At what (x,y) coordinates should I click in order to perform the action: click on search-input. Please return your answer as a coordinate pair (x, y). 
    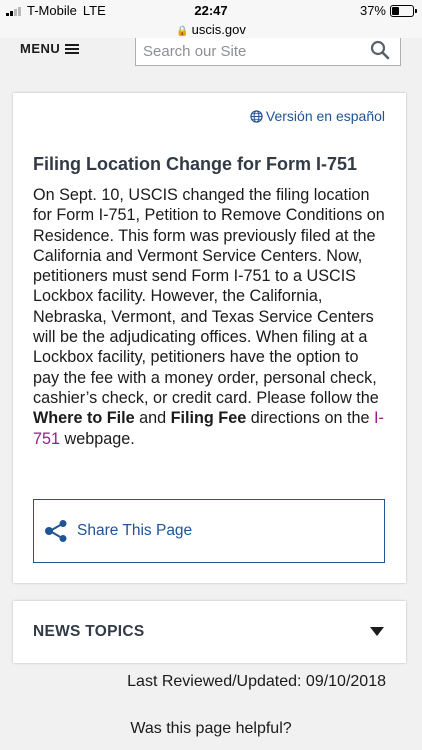
    Looking at the image, I should click on (253, 51).